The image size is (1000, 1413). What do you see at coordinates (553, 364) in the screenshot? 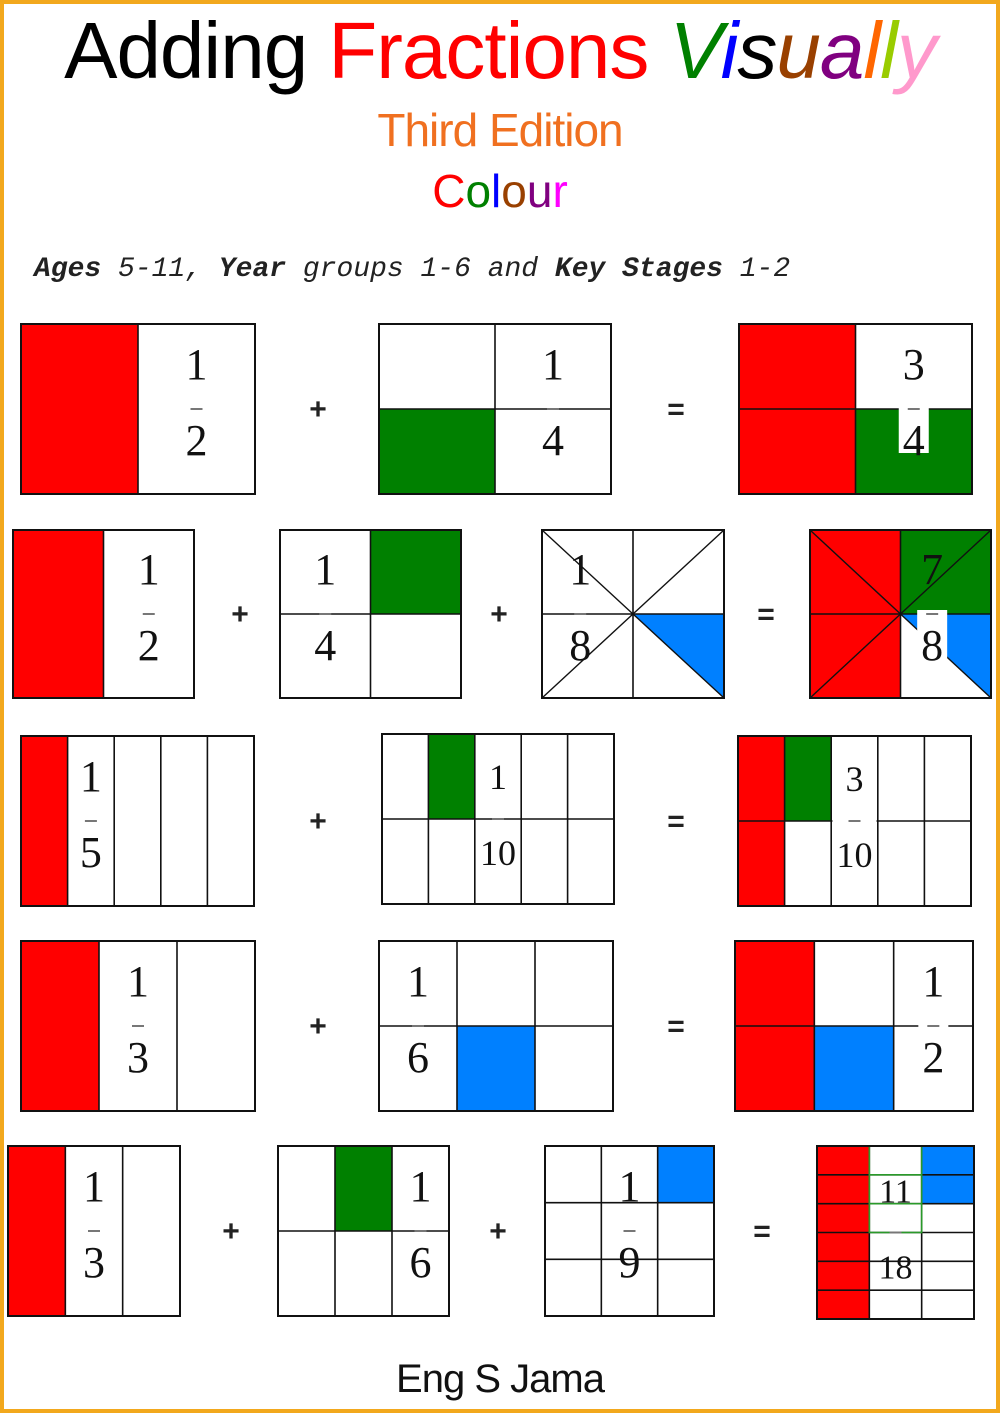
I see `eq1-term2-numerator: 1` at bounding box center [553, 364].